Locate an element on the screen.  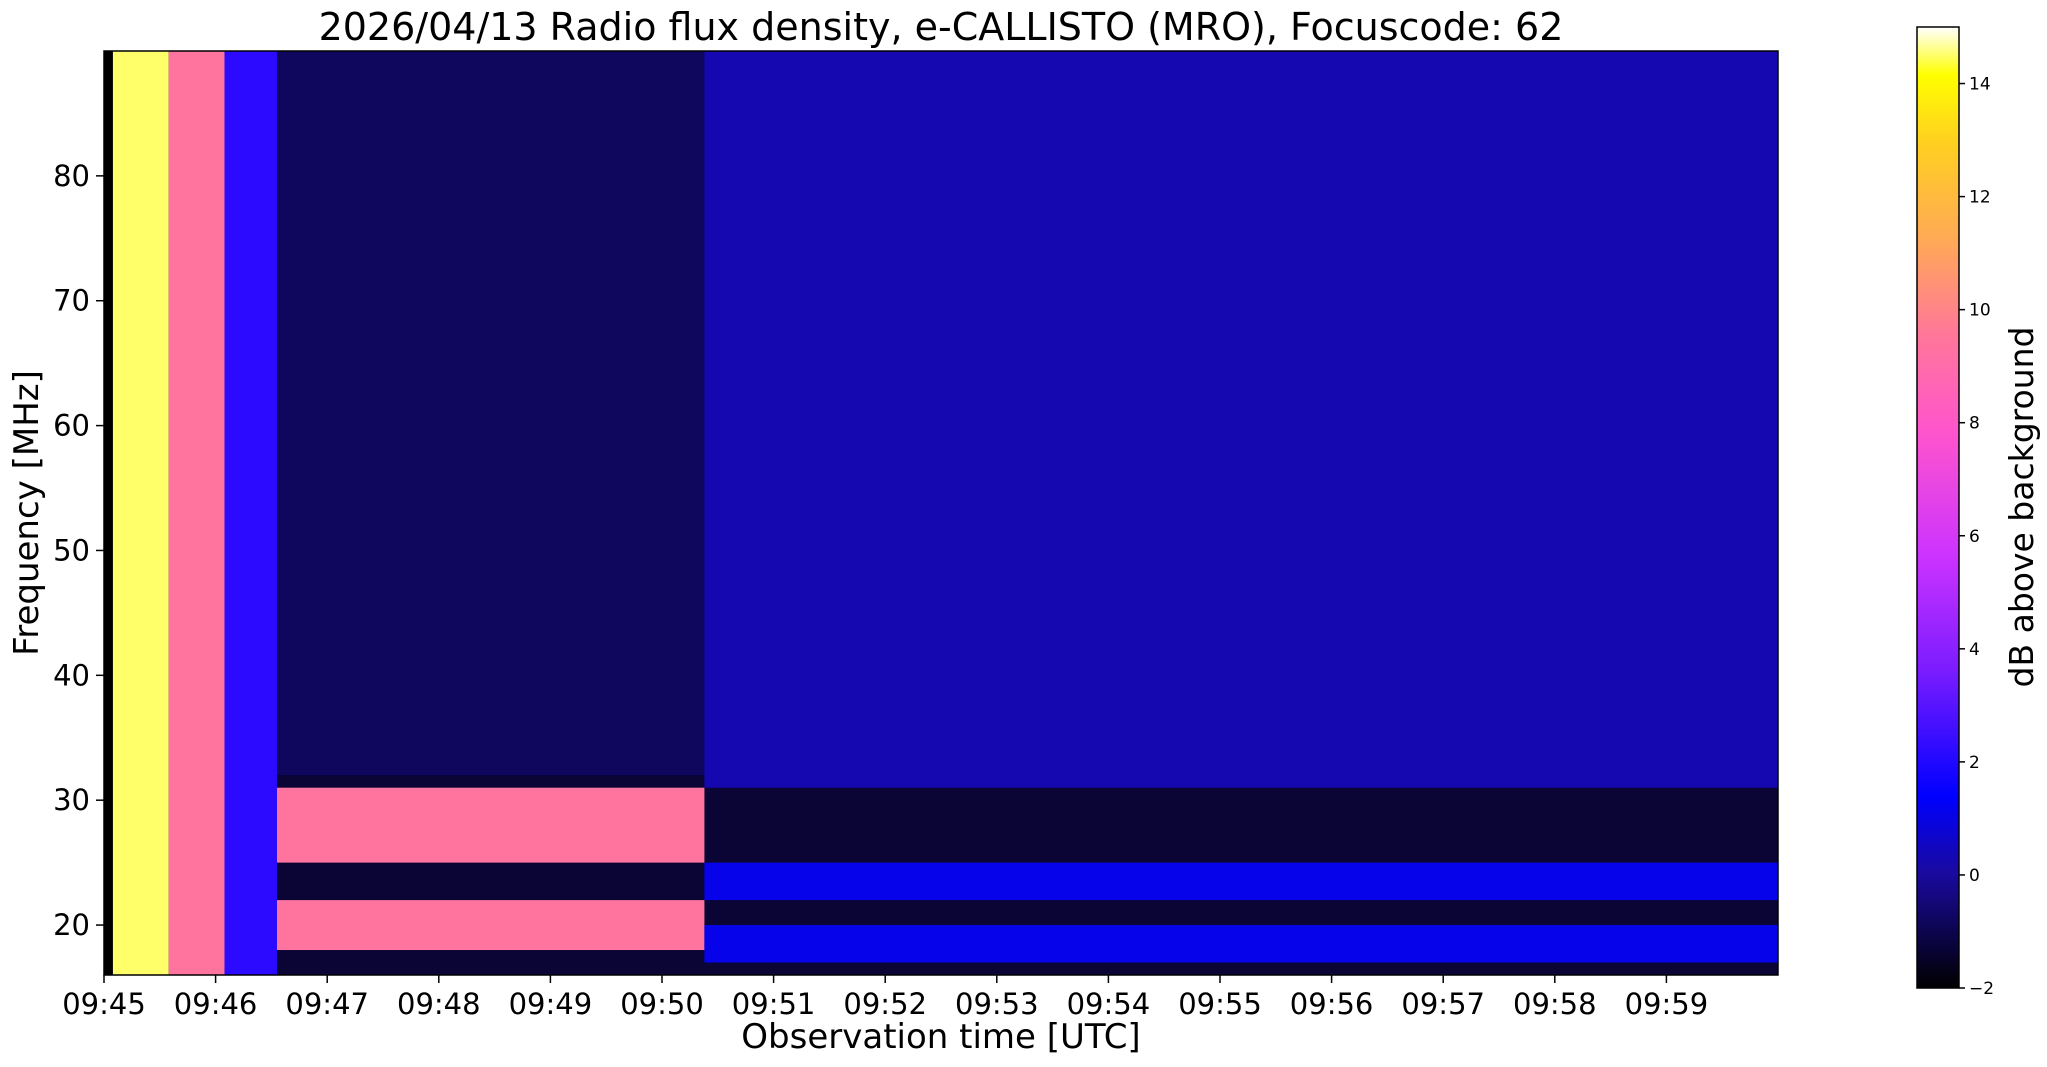
x-tick-label: 09:51 is located at coordinates (774, 1004).